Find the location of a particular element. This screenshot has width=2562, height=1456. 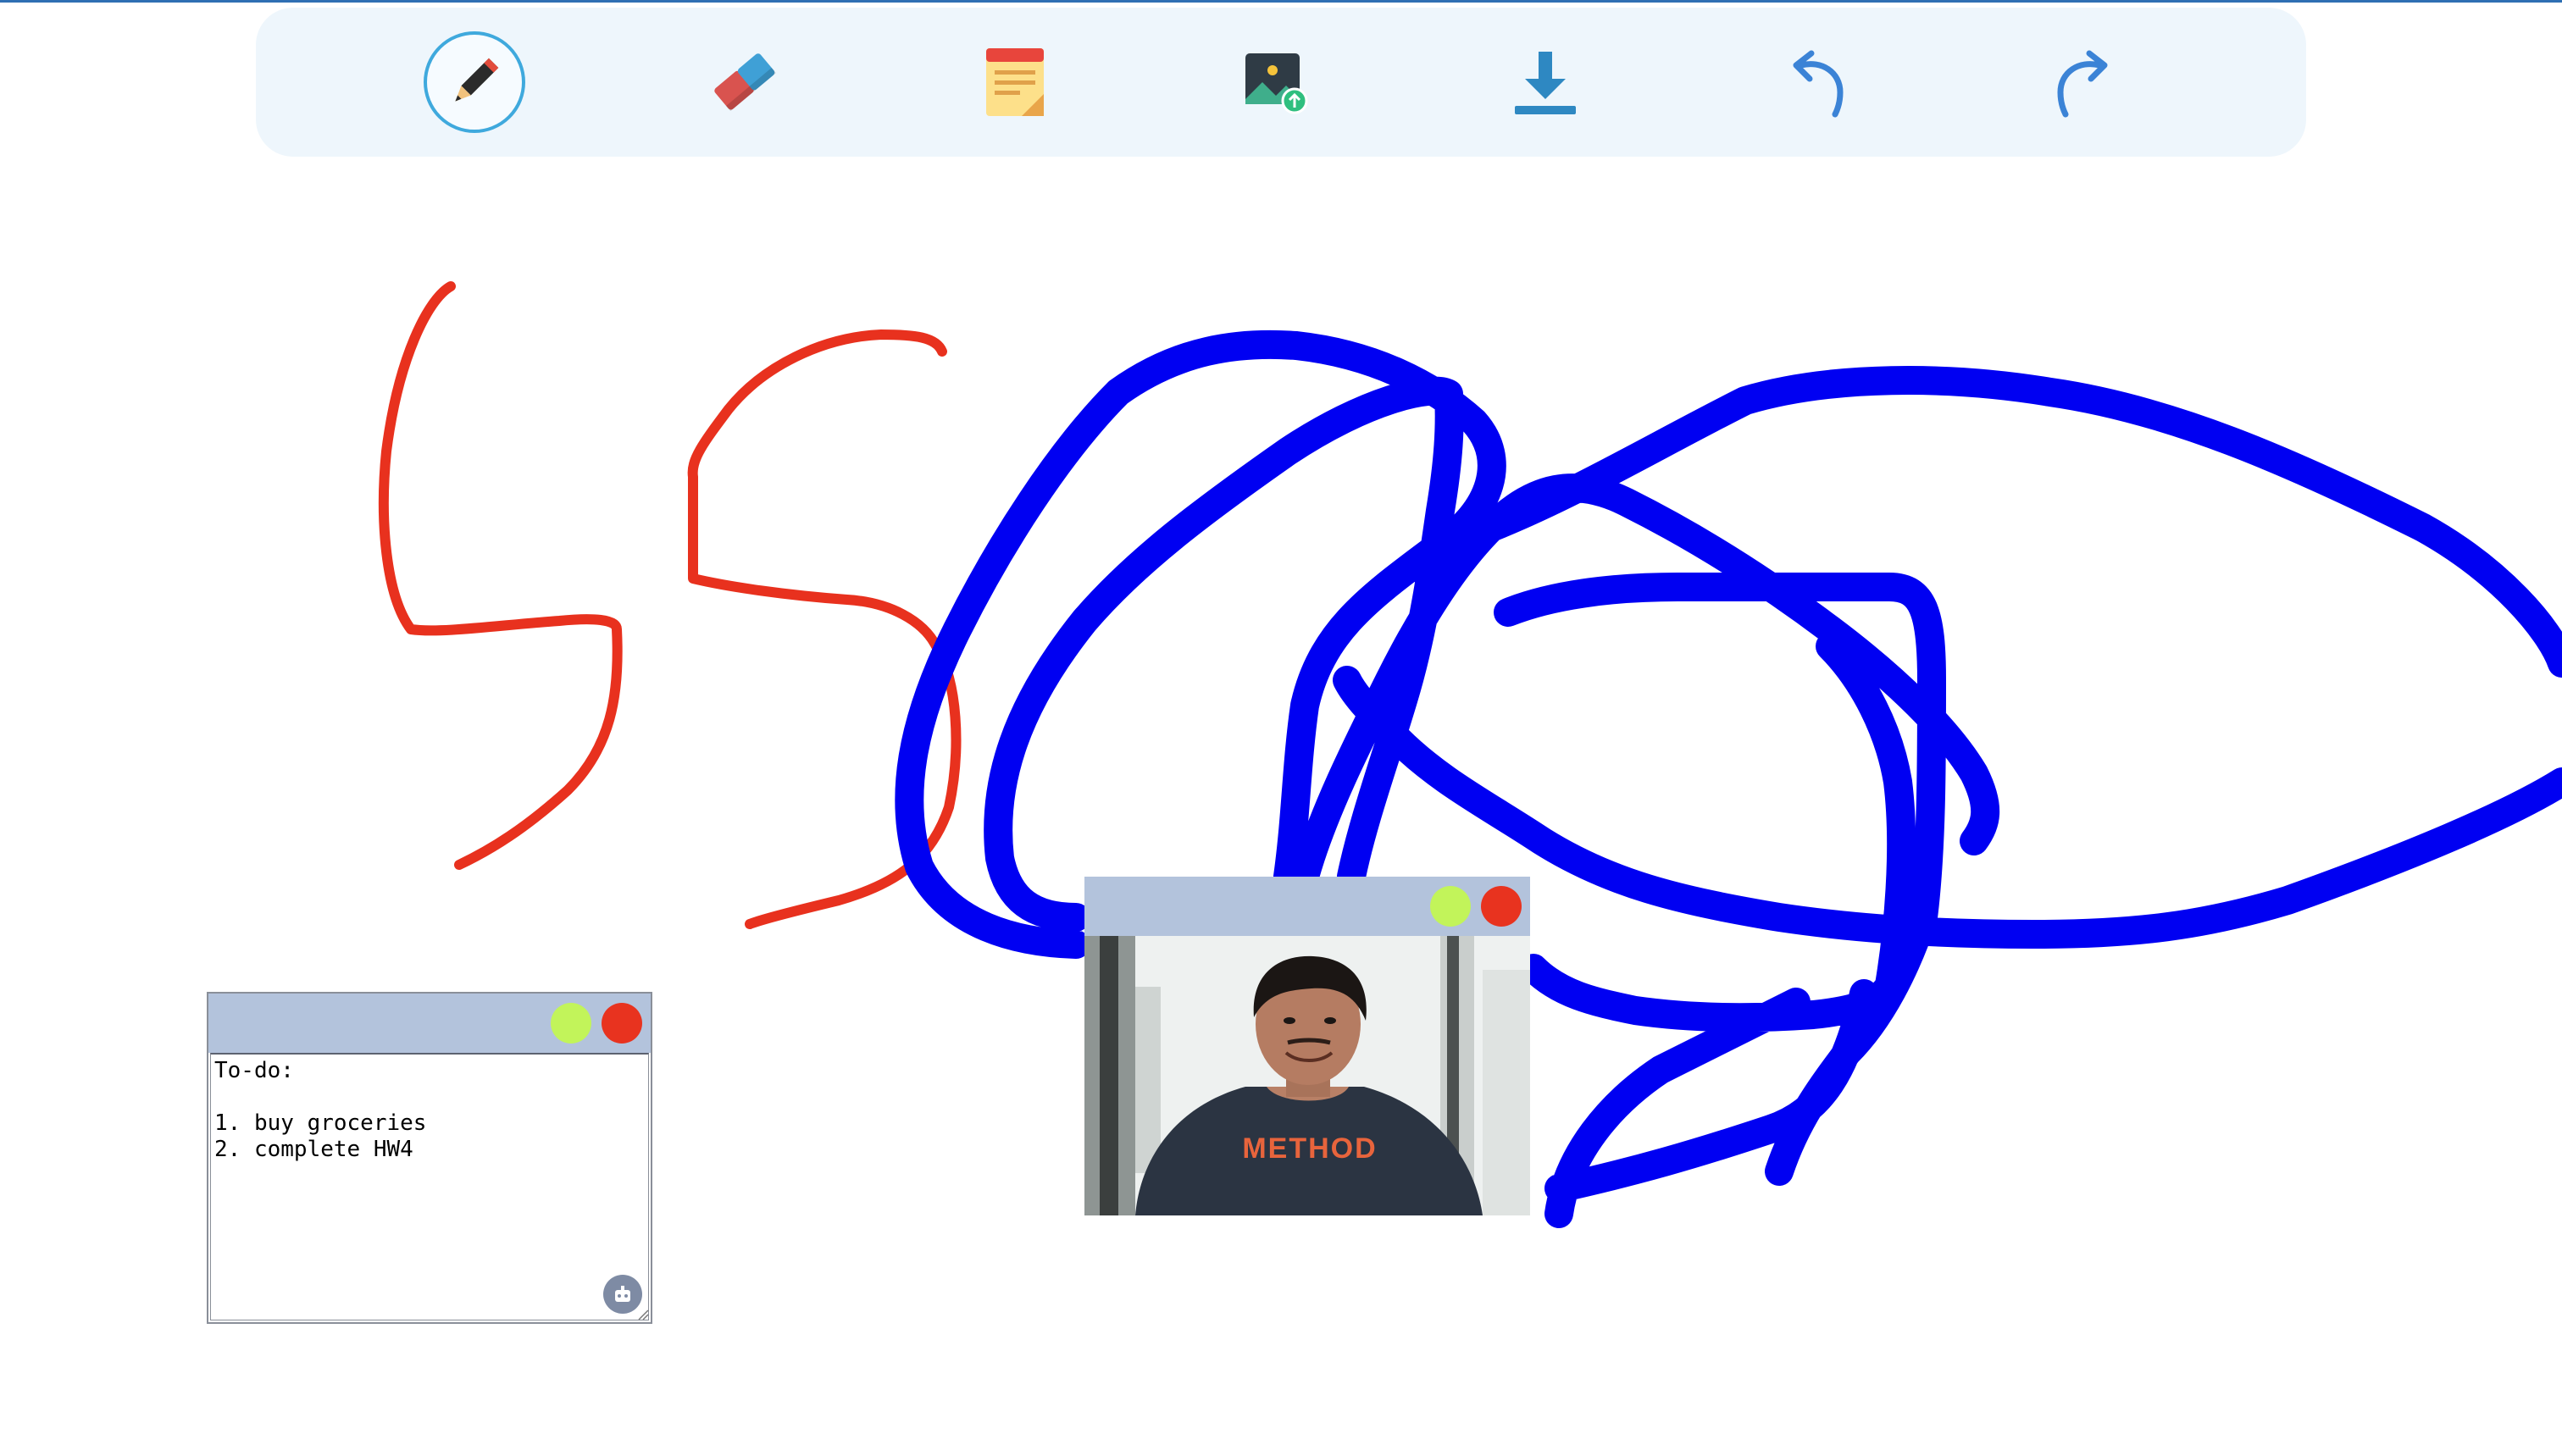

sticky-note-textarea: To-do: 1. buy groceries 2. complete HW4 is located at coordinates (429, 1187).